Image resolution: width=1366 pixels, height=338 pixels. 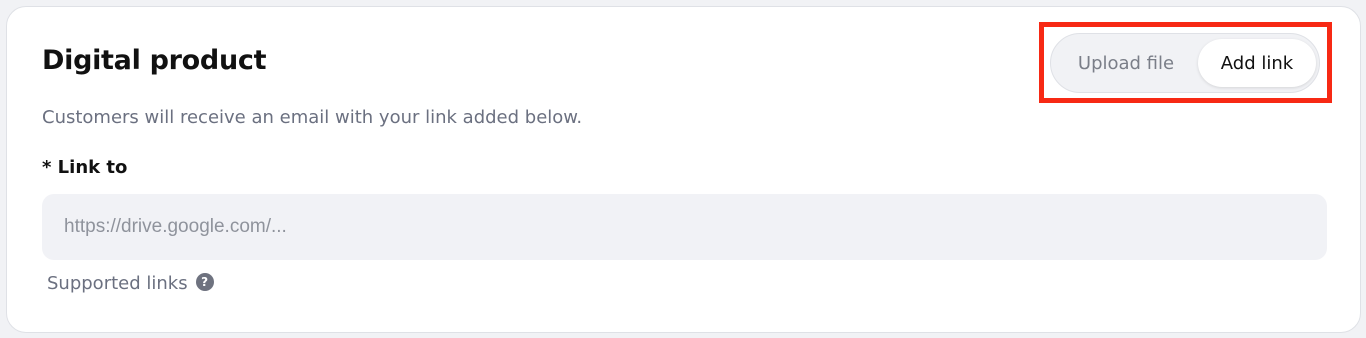 I want to click on upload-mode-toggle: Upload file Add link, so click(x=1185, y=63).